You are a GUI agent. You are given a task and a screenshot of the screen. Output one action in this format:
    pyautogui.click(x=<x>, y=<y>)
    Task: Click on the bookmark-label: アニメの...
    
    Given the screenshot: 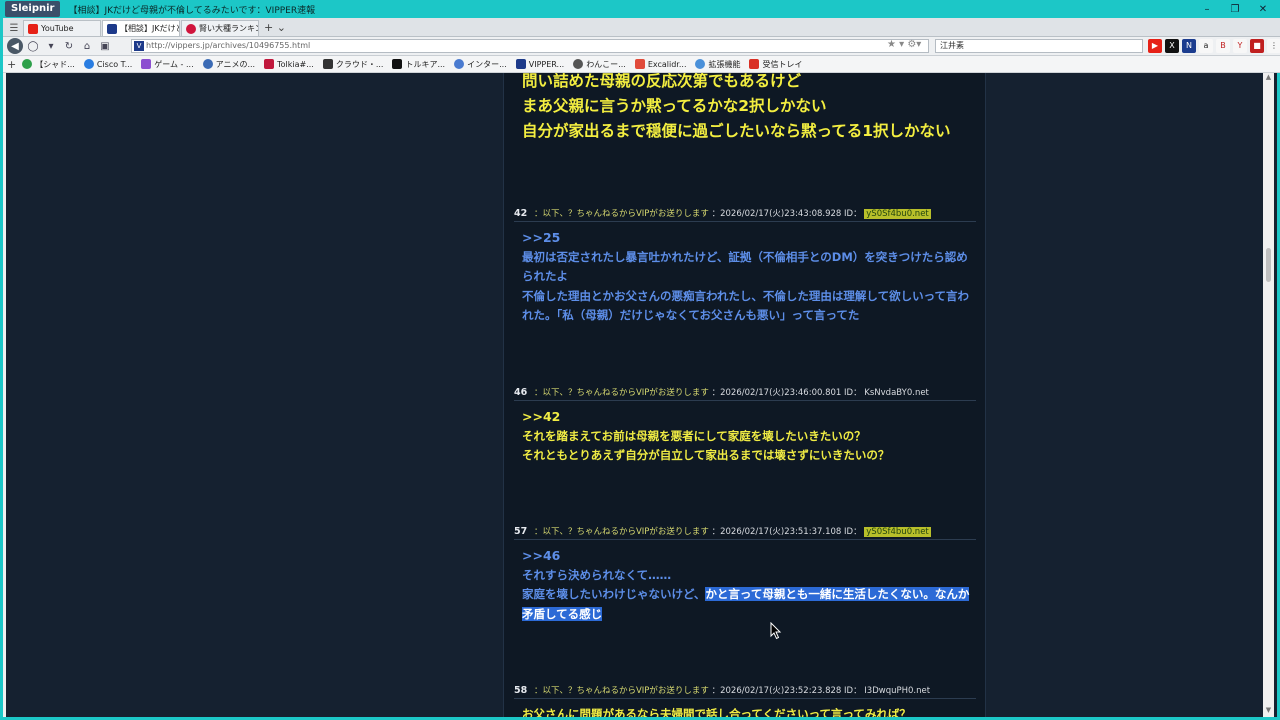 What is the action you would take?
    pyautogui.click(x=235, y=64)
    